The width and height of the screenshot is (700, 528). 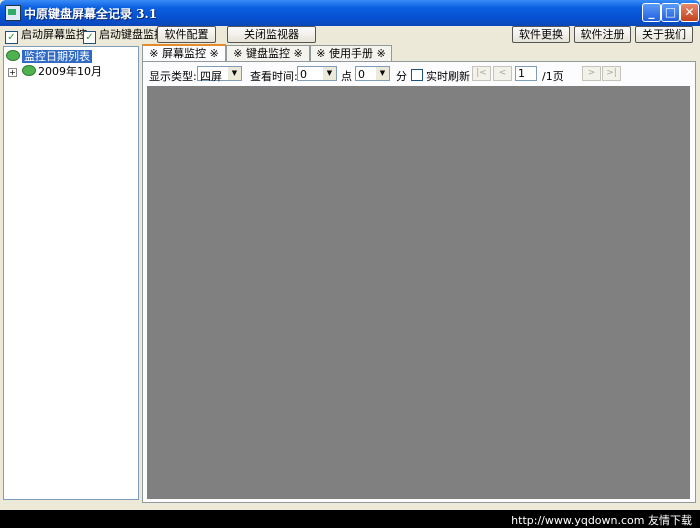 I want to click on display-type-label: 显示类型:, so click(x=173, y=76).